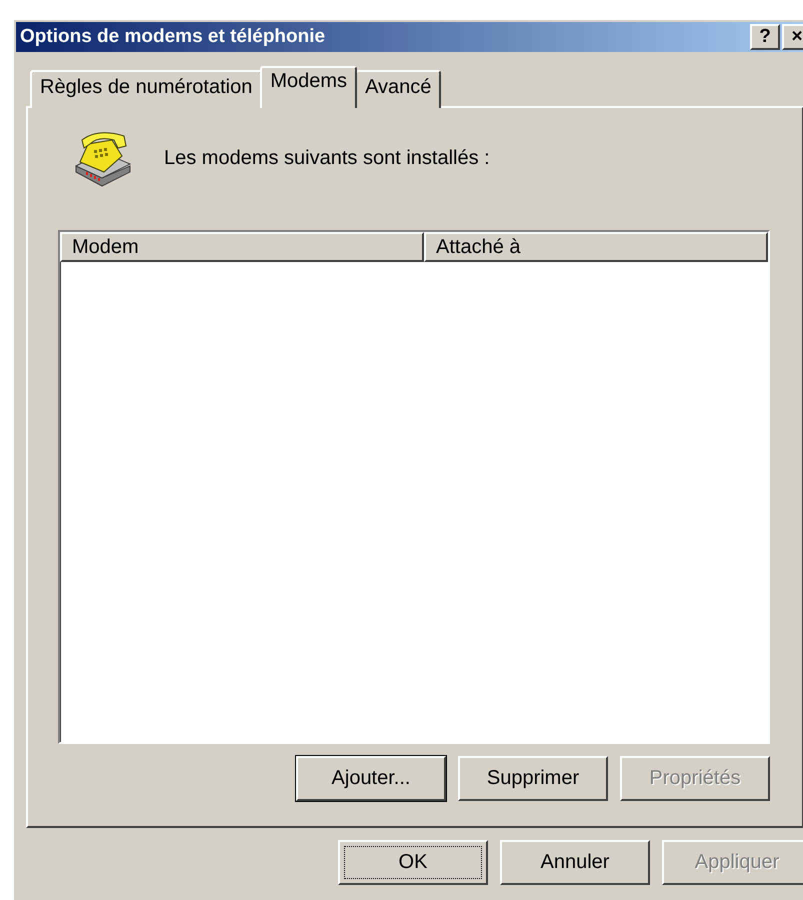  What do you see at coordinates (173, 37) in the screenshot?
I see `window-title: Options de modems et téléphonie` at bounding box center [173, 37].